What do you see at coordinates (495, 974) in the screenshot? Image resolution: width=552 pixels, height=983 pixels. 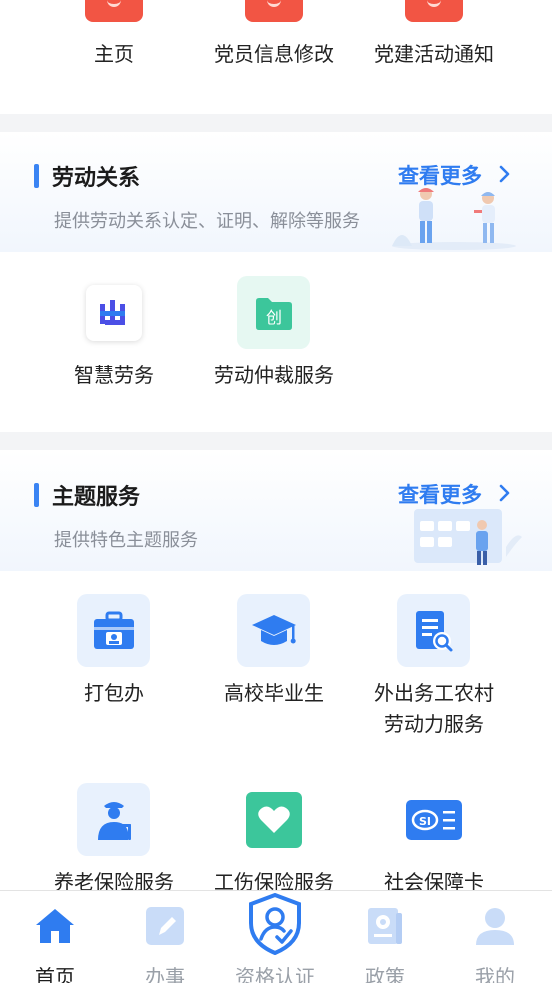 I see `tab-mine-label: 我的` at bounding box center [495, 974].